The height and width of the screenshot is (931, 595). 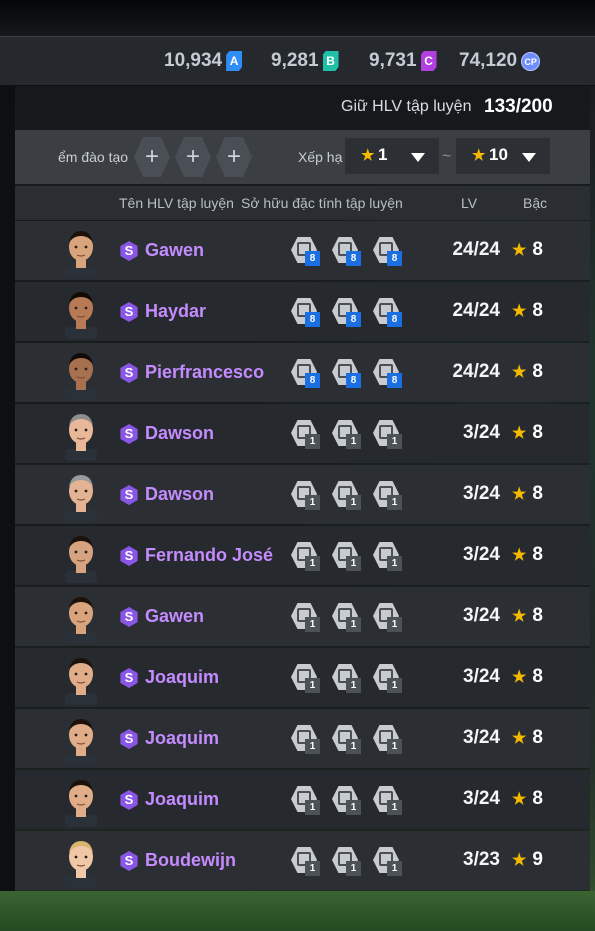 I want to click on coach-rank-value: 9, so click(x=537, y=859).